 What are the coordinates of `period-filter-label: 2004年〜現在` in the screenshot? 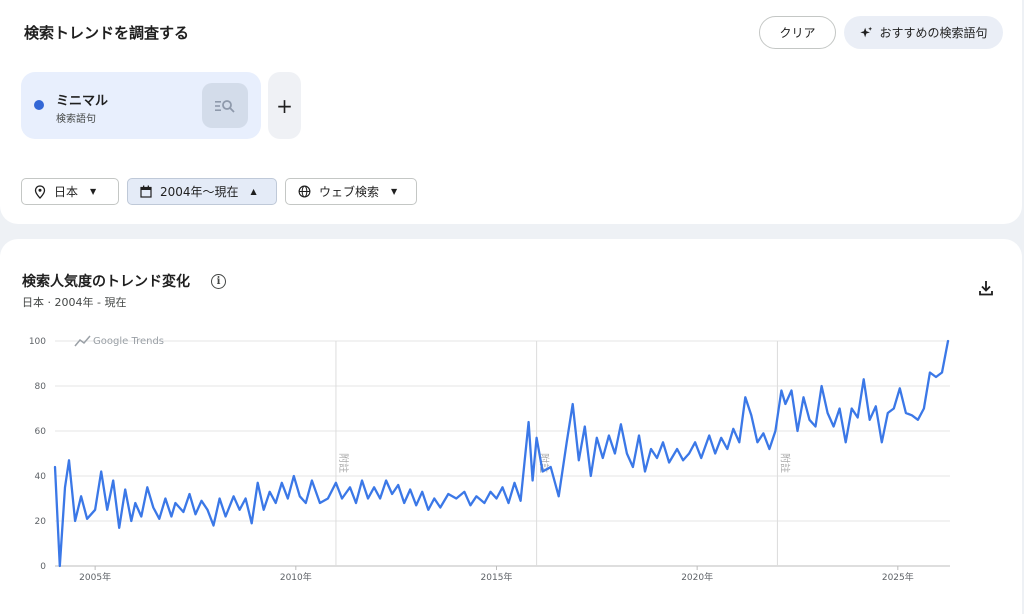 It's located at (199, 192).